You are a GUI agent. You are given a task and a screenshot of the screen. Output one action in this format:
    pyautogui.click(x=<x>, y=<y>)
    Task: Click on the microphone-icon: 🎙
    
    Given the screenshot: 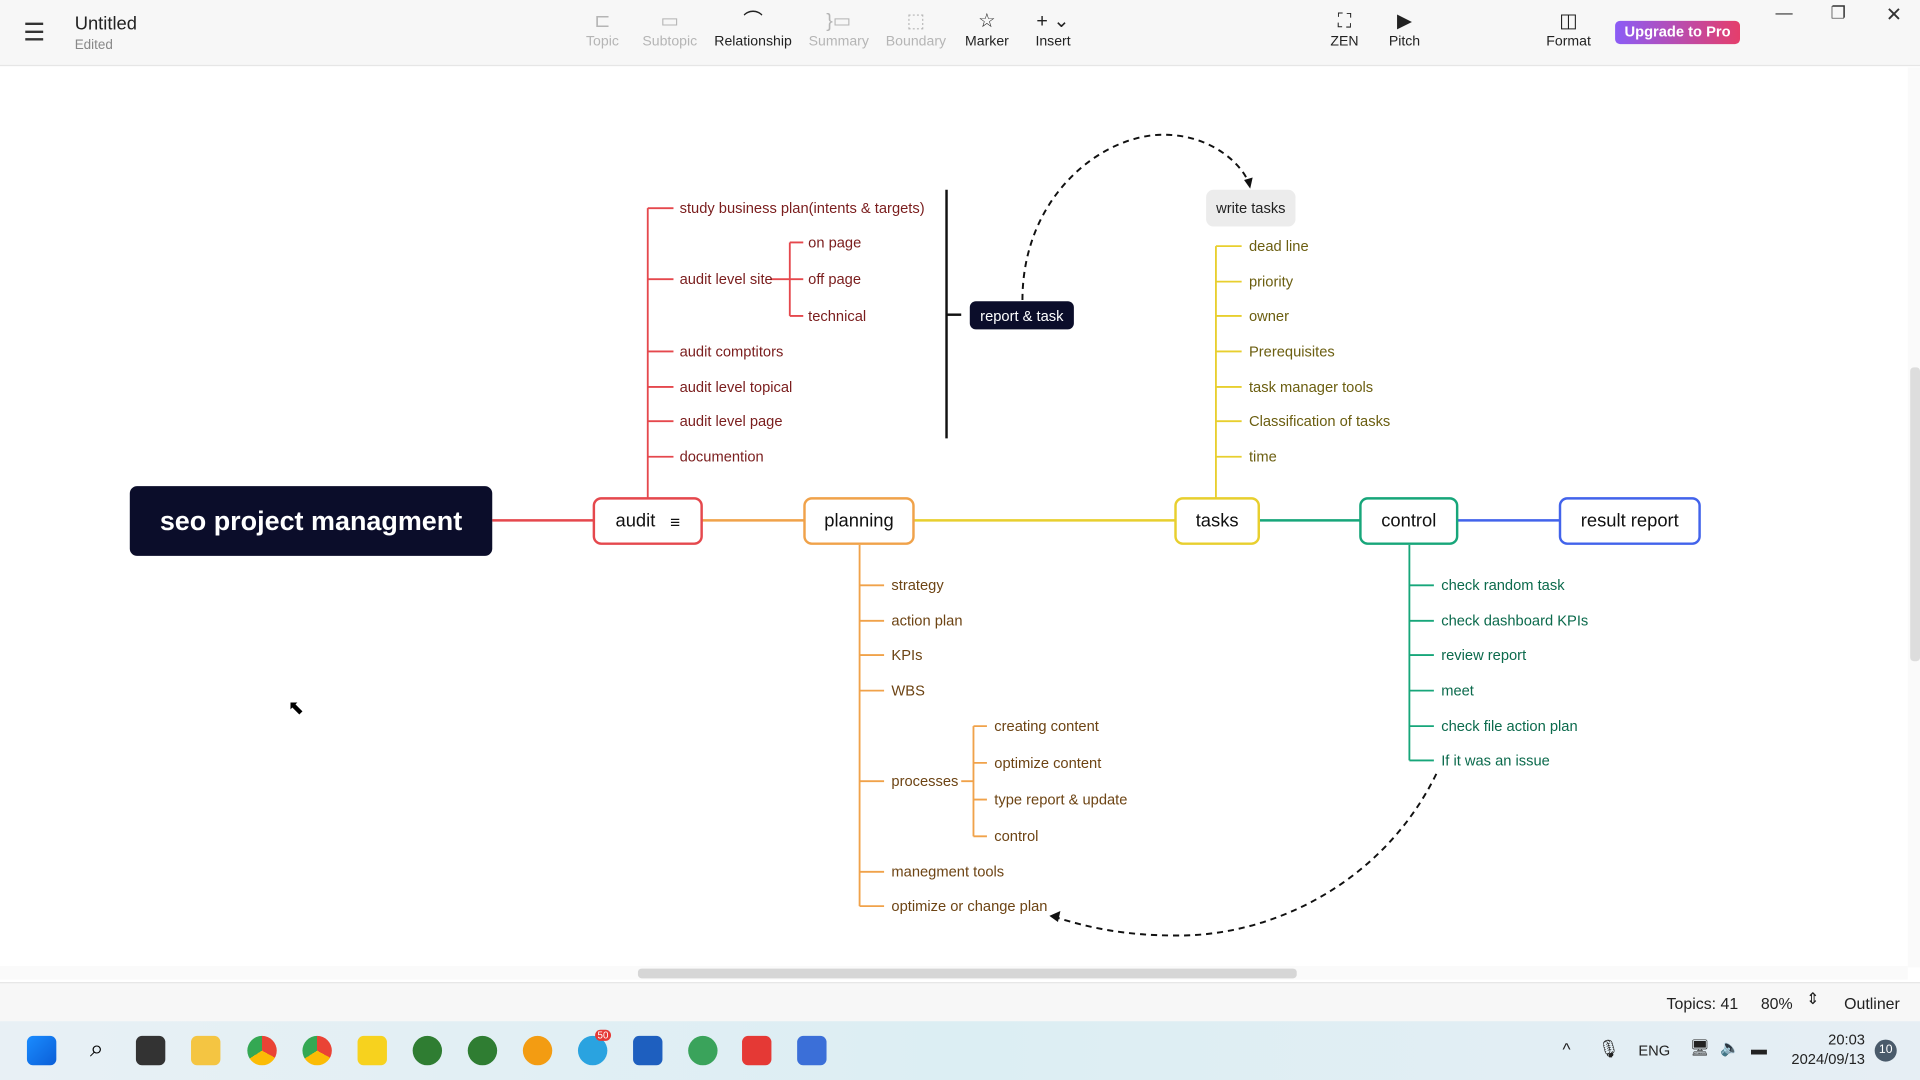 What is the action you would take?
    pyautogui.click(x=1609, y=1048)
    